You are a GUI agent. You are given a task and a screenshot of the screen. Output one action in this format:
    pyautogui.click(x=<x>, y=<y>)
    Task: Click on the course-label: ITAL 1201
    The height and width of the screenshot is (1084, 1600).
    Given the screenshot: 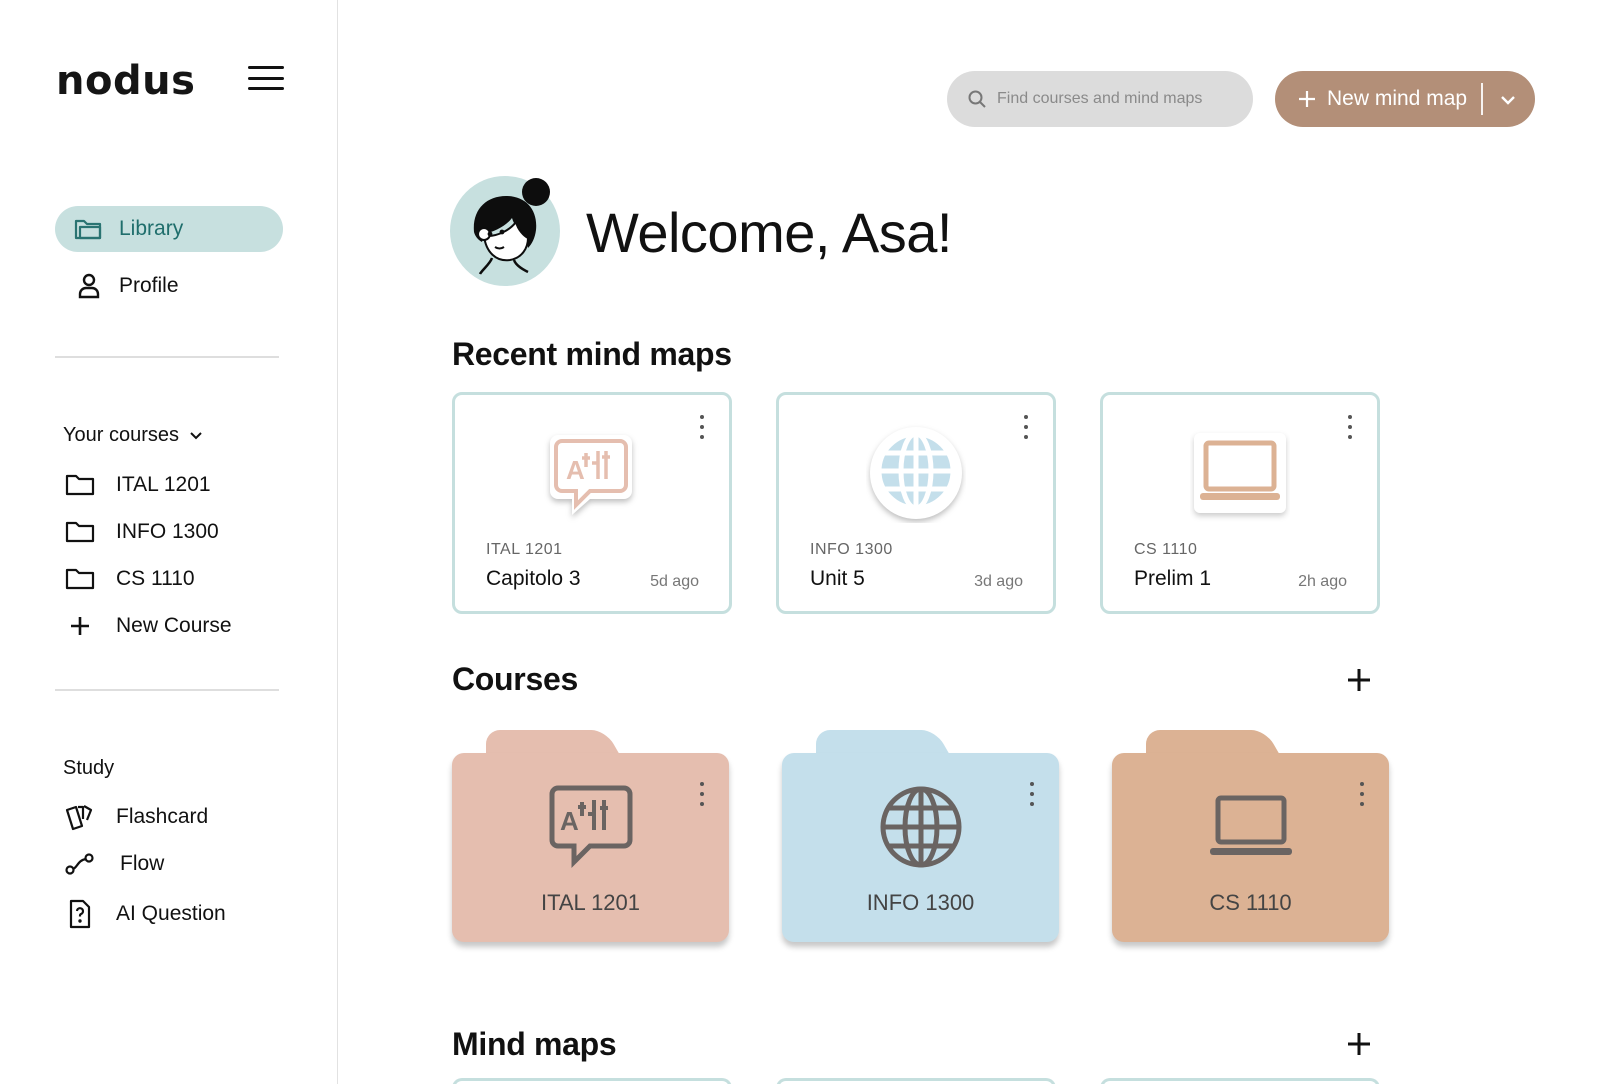 What is the action you would take?
    pyautogui.click(x=163, y=484)
    